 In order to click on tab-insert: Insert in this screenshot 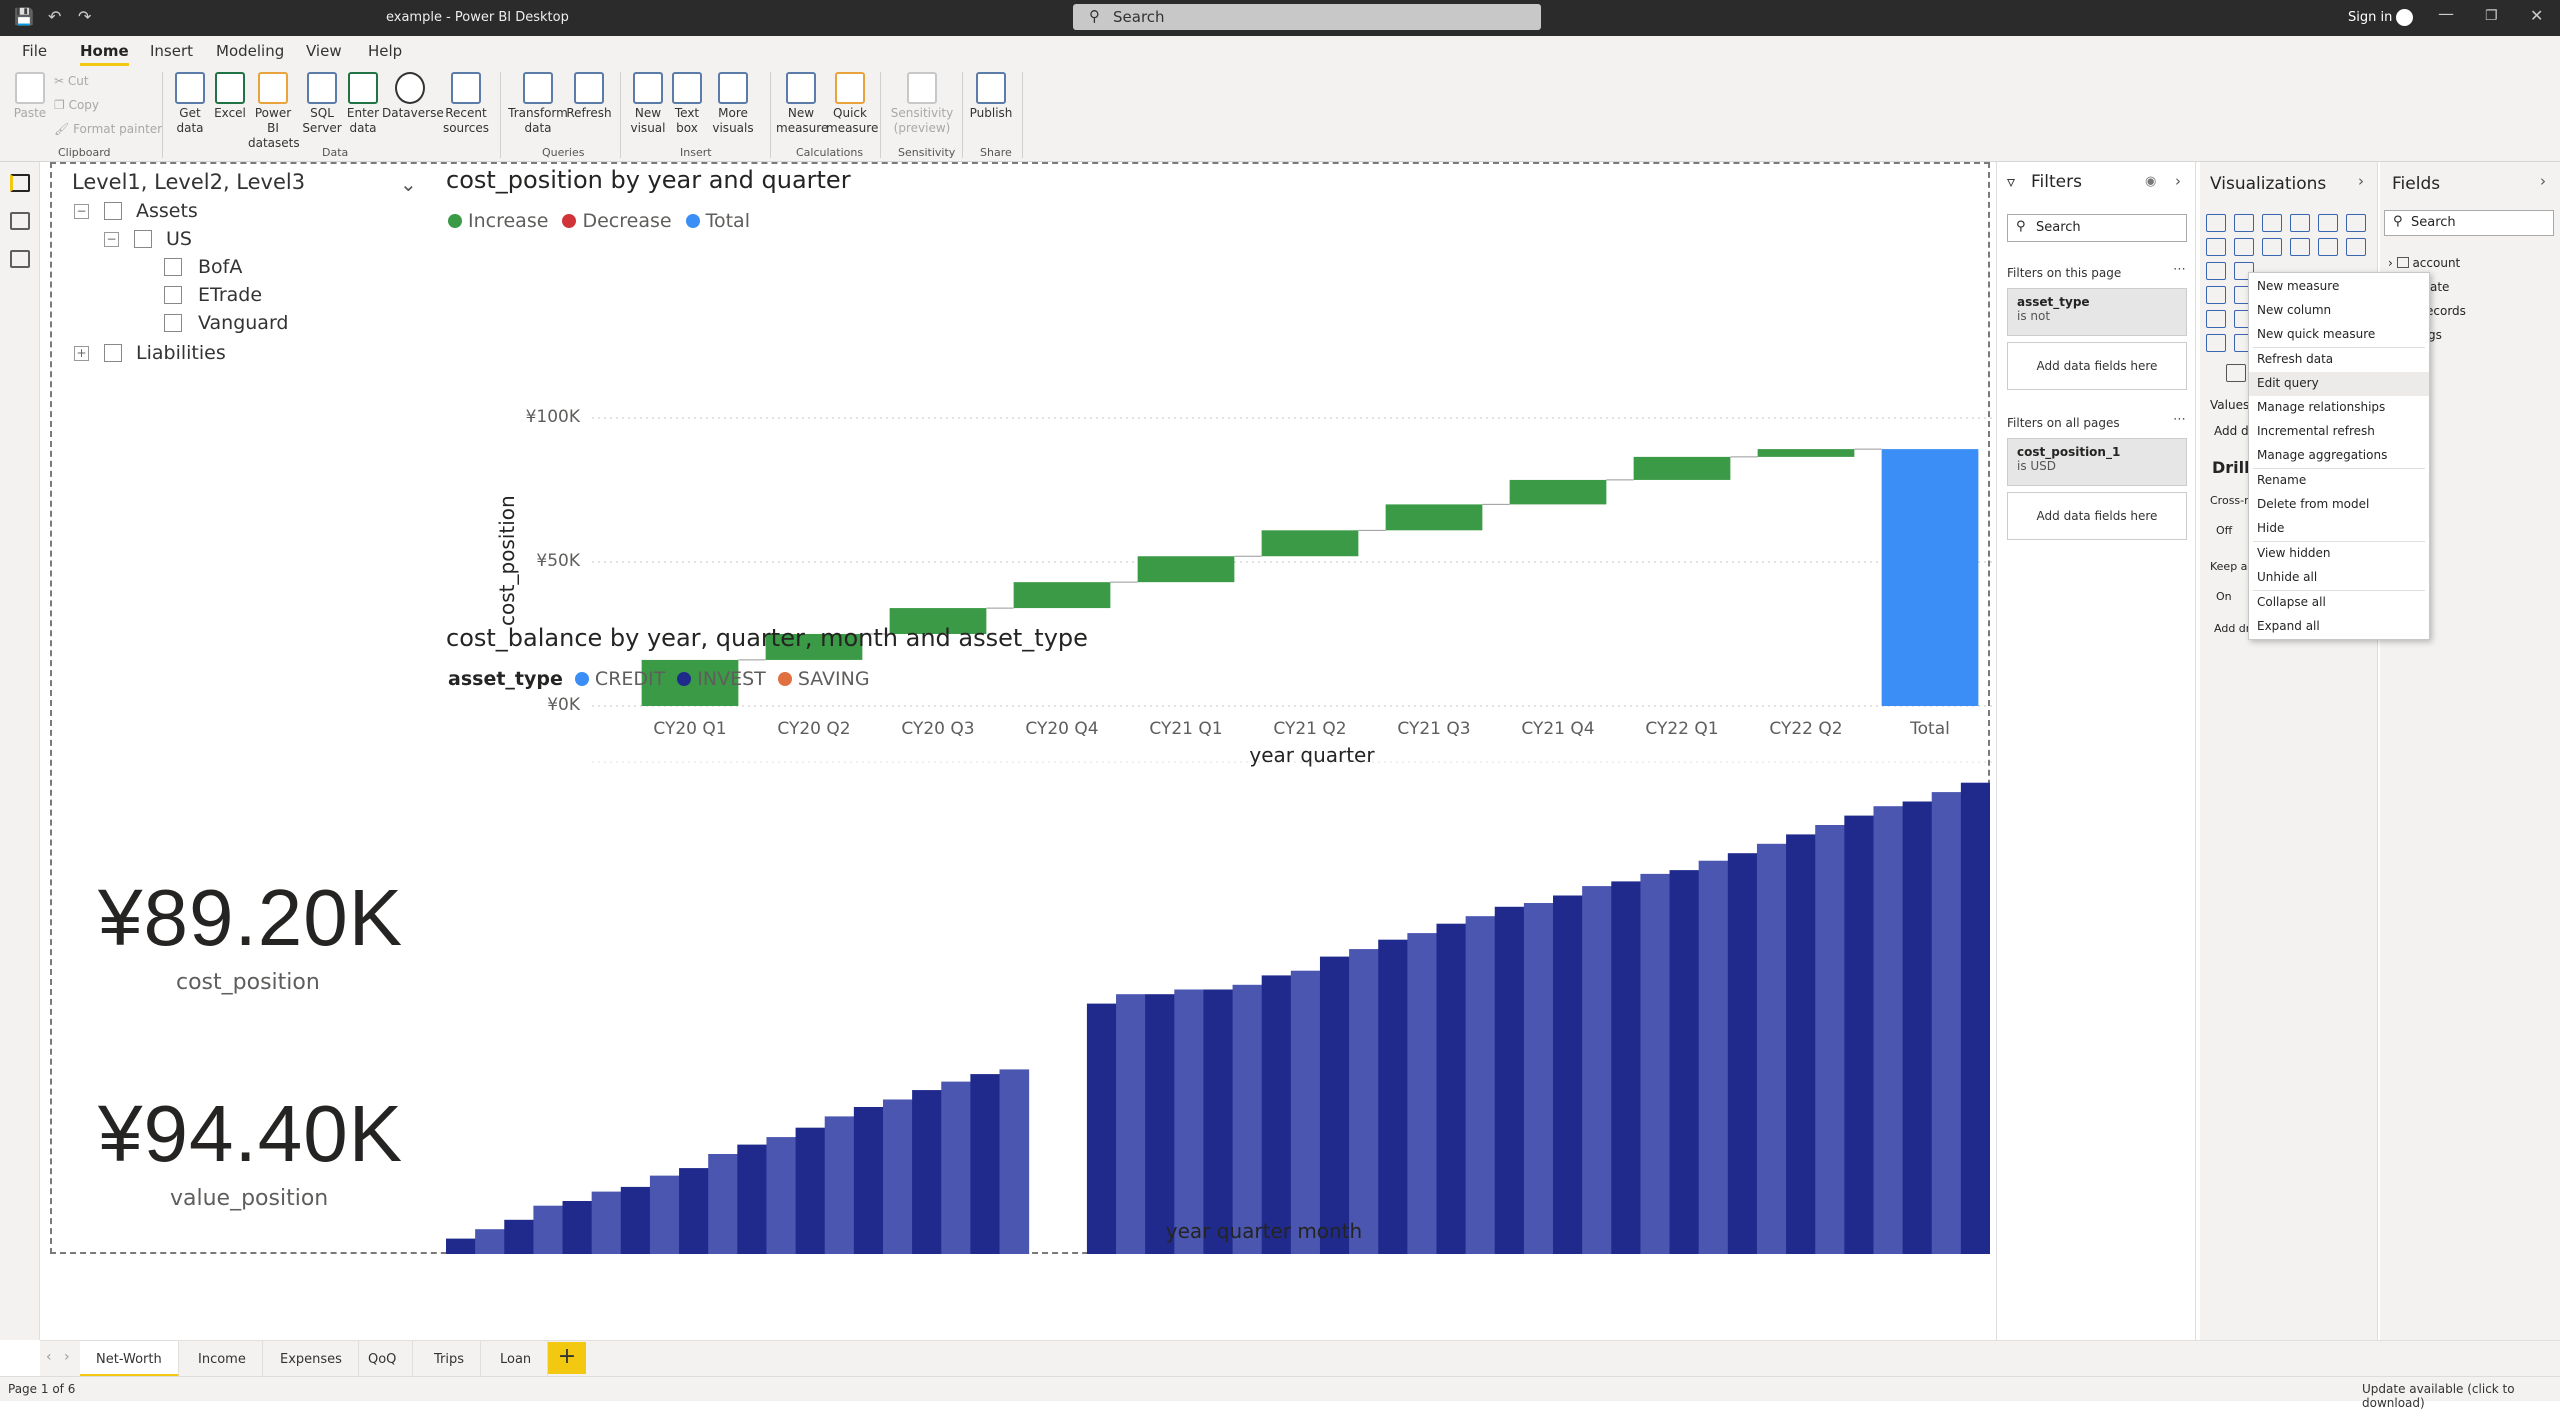, I will do `click(171, 51)`.